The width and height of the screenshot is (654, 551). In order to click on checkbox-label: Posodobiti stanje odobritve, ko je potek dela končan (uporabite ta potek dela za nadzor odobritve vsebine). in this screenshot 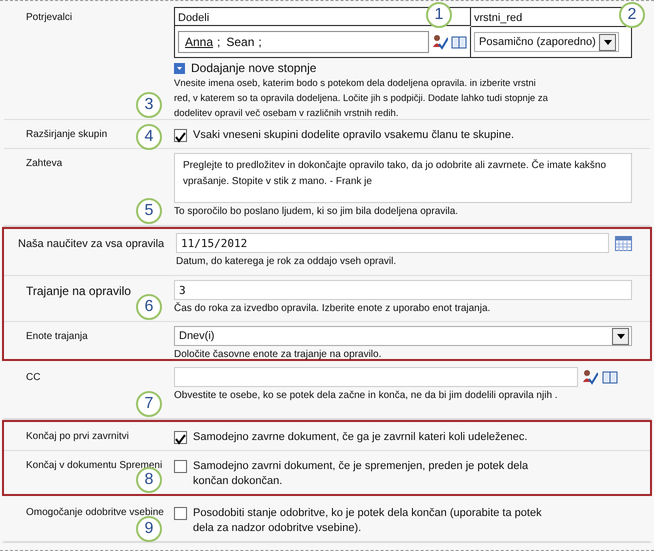, I will do `click(368, 521)`.